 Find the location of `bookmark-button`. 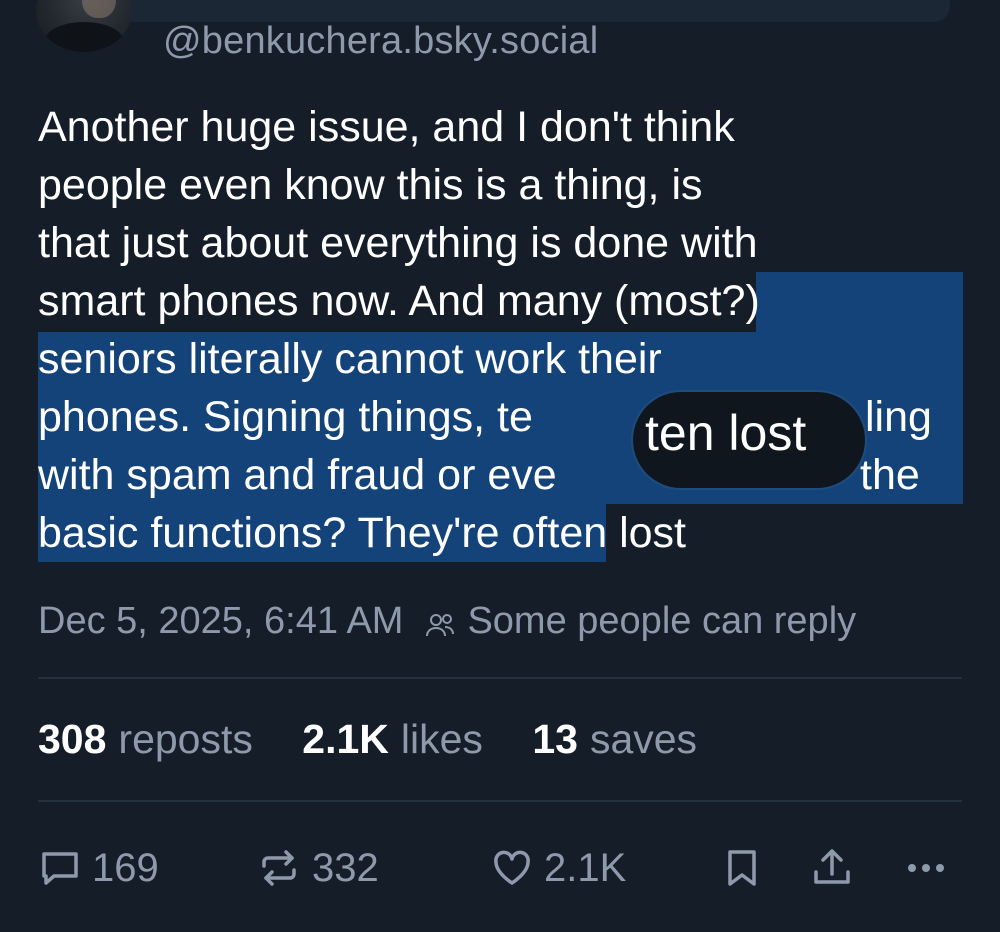

bookmark-button is located at coordinates (742, 868).